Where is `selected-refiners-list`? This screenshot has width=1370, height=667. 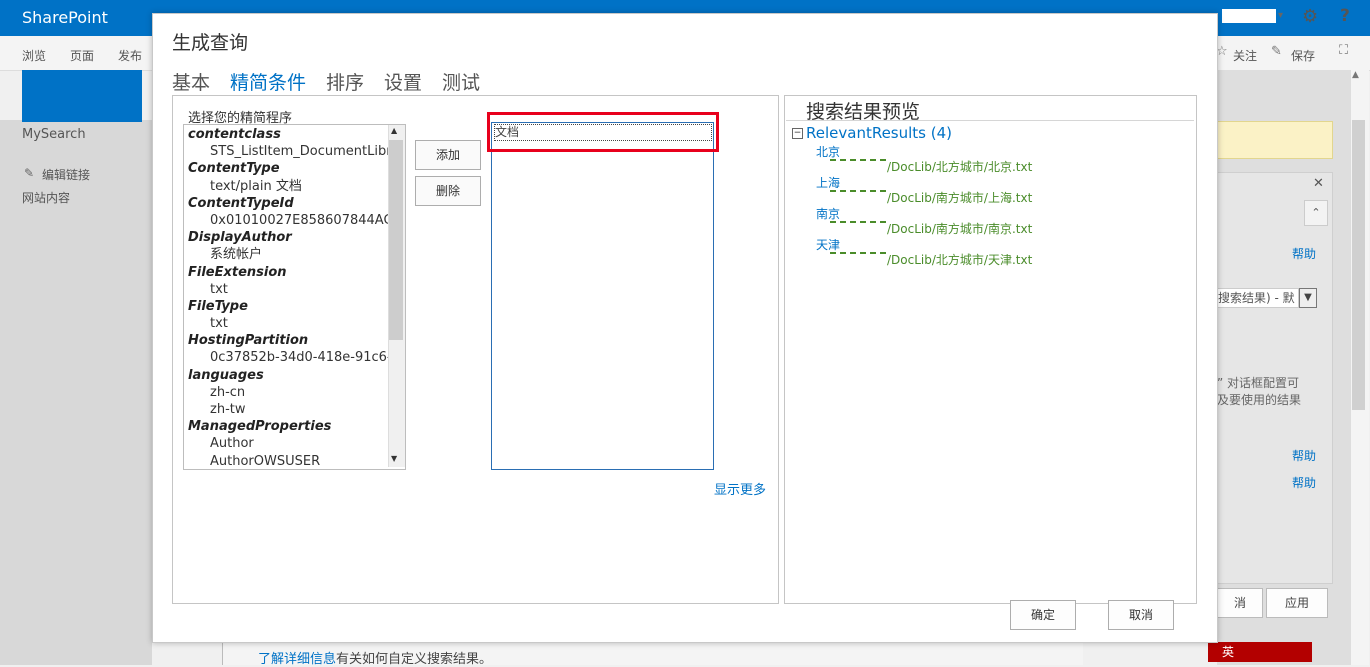
selected-refiners-list is located at coordinates (602, 296).